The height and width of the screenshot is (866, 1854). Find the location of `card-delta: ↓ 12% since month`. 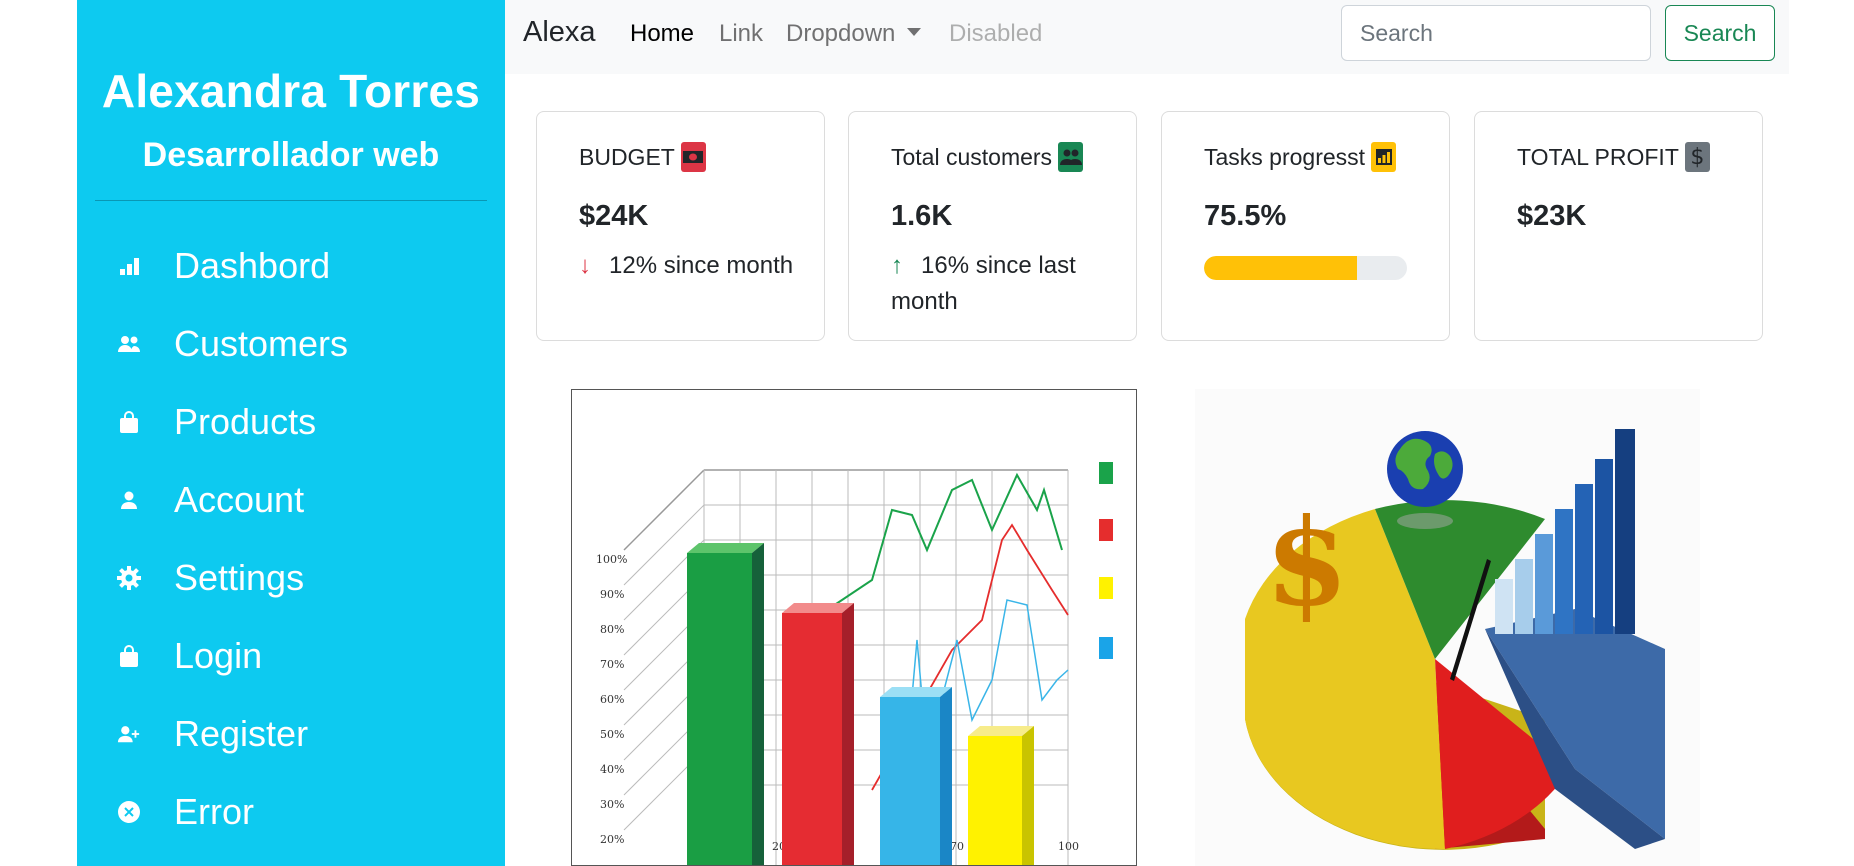

card-delta: ↓ 12% since month is located at coordinates (689, 266).